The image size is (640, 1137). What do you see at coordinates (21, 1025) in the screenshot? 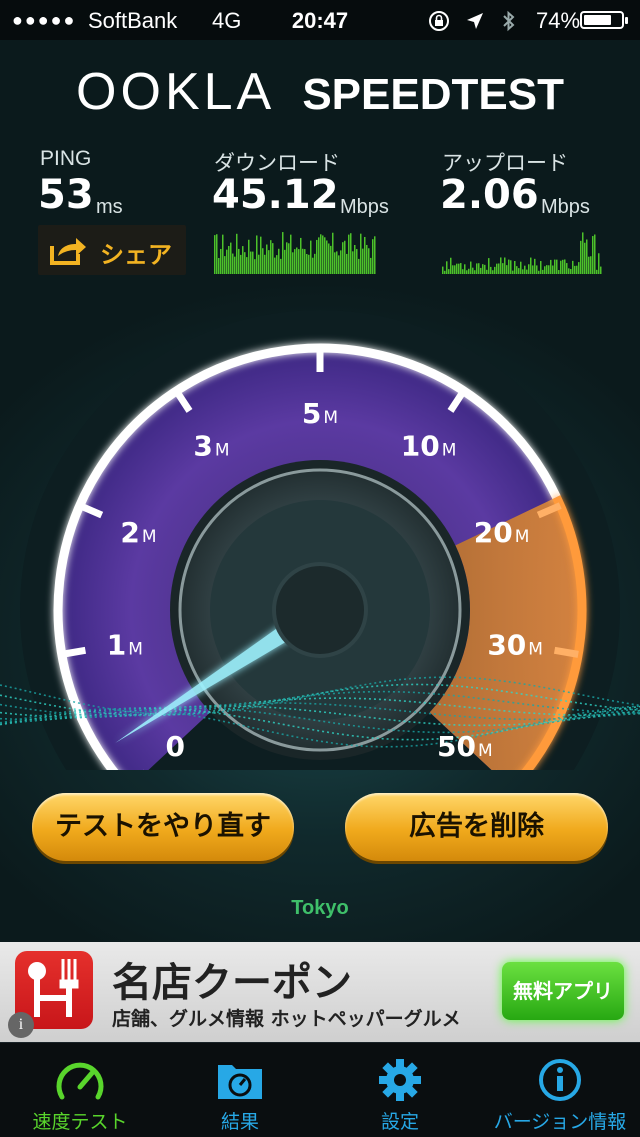
I see `ad-info-icon: i` at bounding box center [21, 1025].